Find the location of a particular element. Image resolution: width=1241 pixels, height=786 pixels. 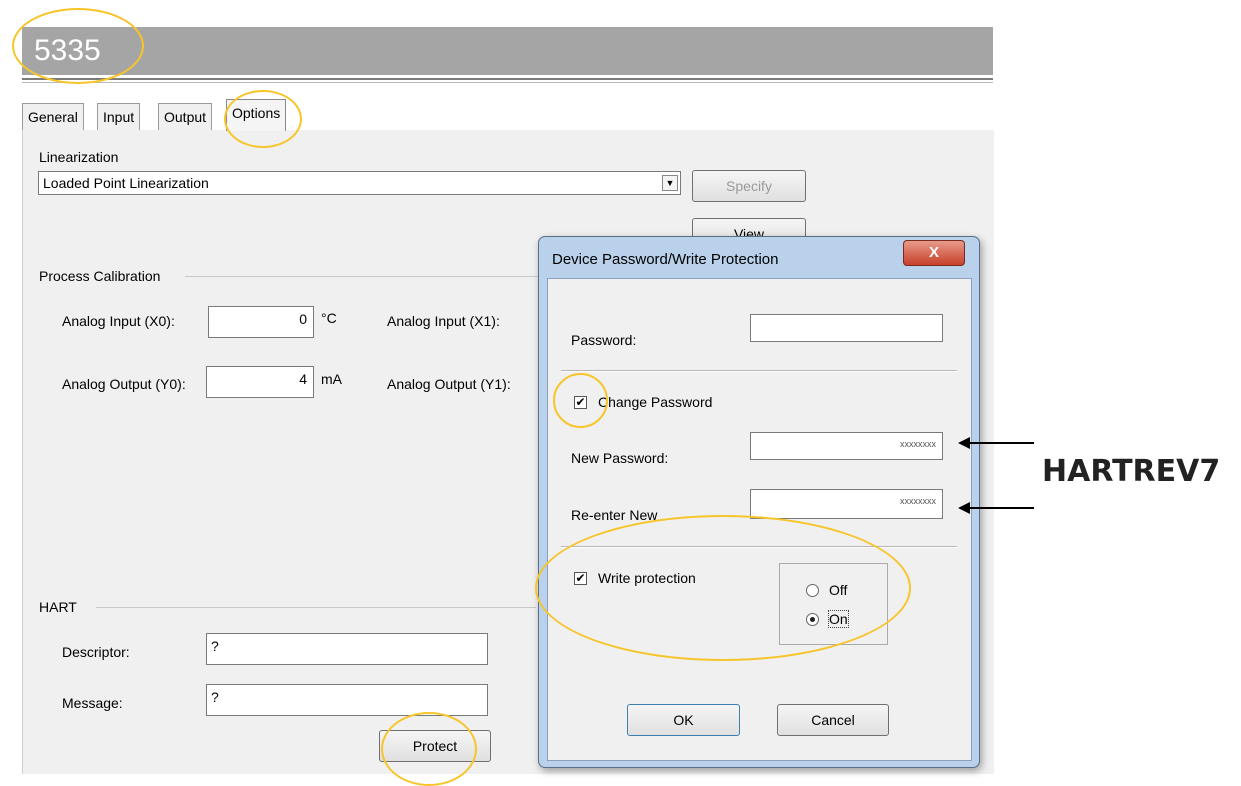

y0-unit: mA is located at coordinates (331, 379).